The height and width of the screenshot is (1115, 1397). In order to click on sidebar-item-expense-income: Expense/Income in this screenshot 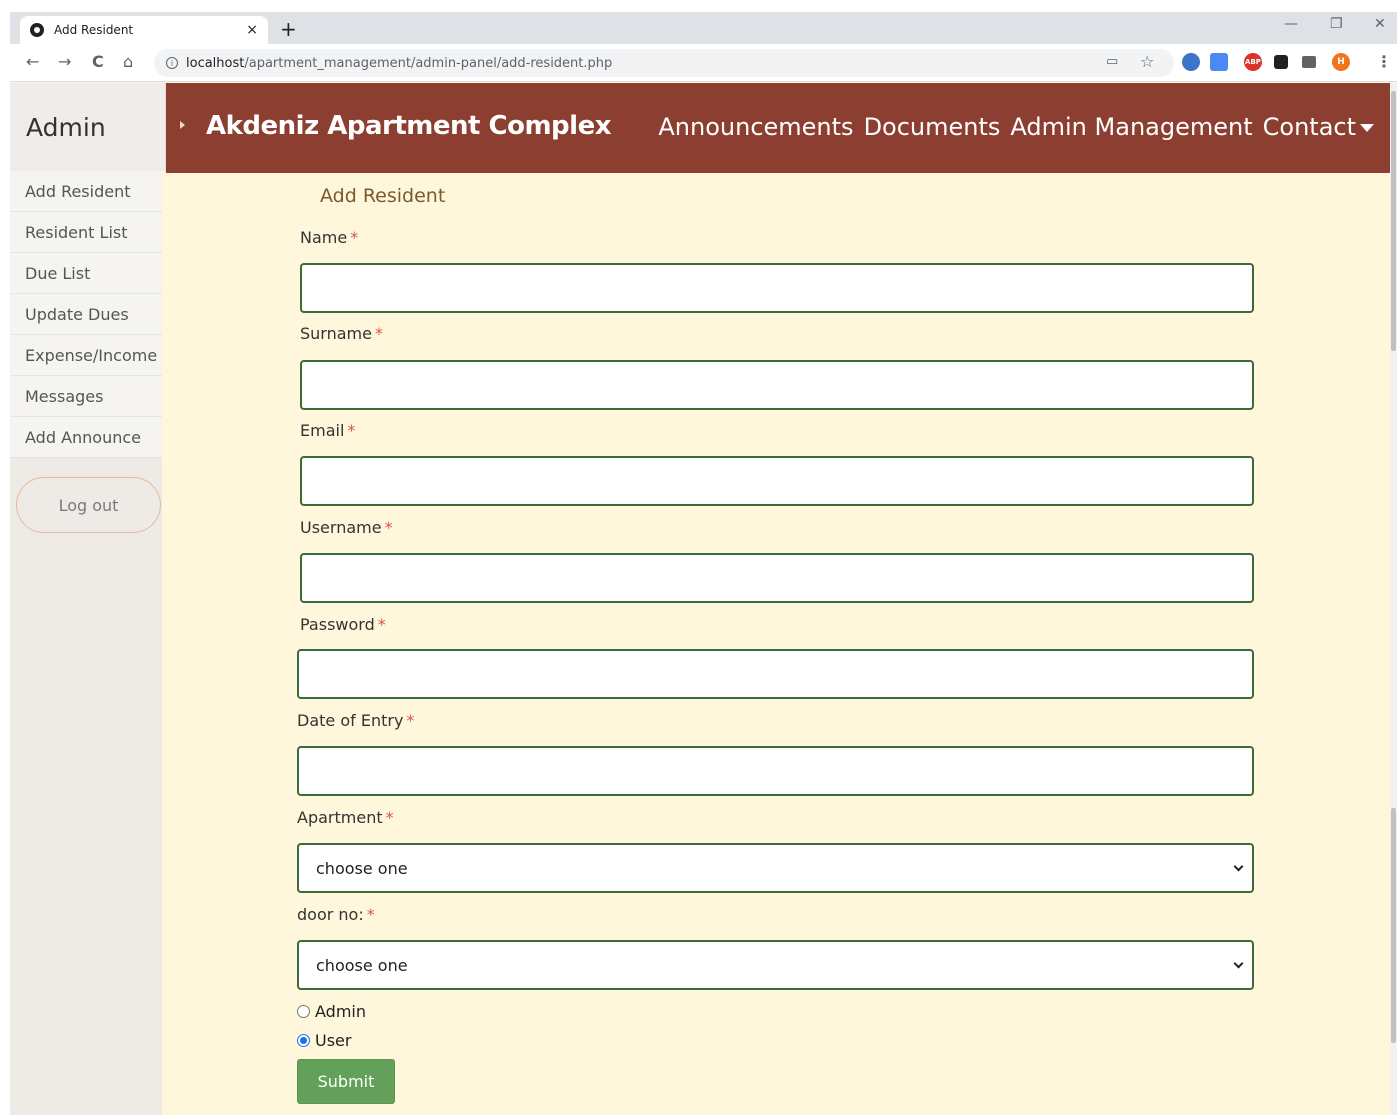, I will do `click(88, 355)`.